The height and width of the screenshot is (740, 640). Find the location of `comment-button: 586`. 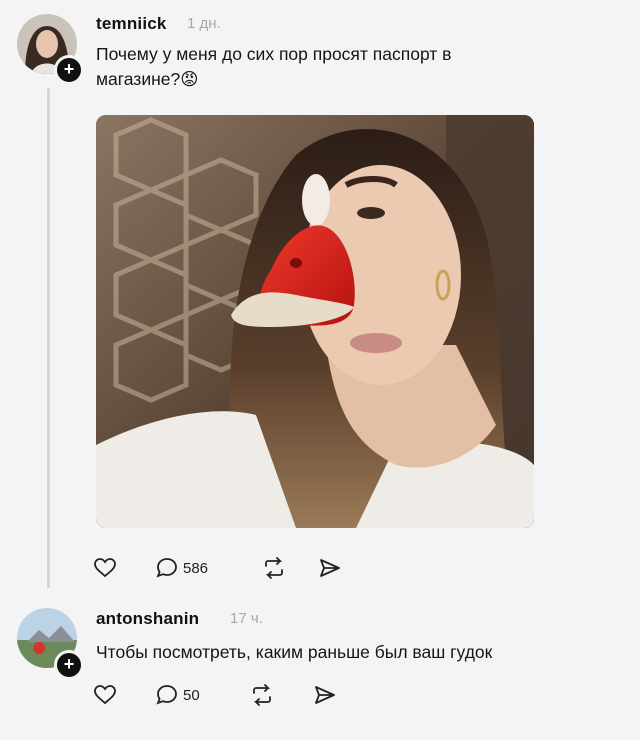

comment-button: 586 is located at coordinates (181, 568).